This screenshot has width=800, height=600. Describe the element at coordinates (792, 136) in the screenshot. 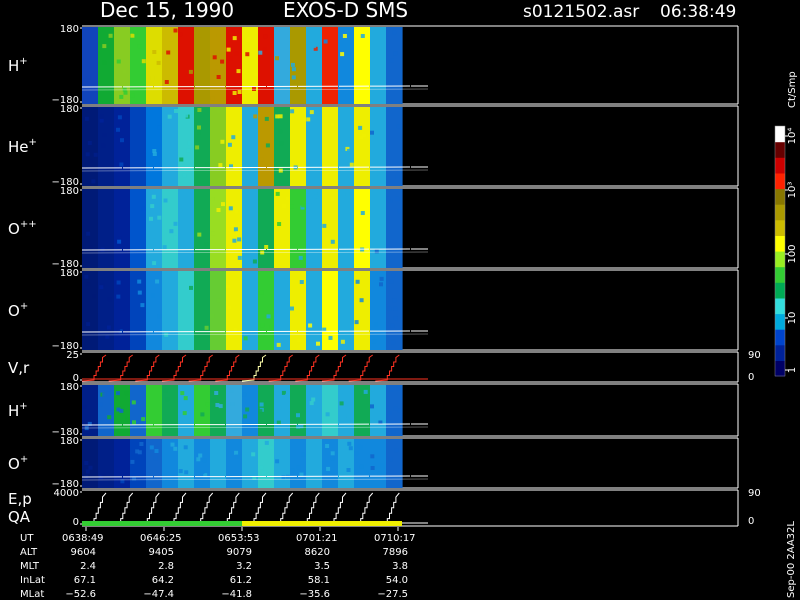

I see `colorbar-tick-label: 10⁴` at that location.